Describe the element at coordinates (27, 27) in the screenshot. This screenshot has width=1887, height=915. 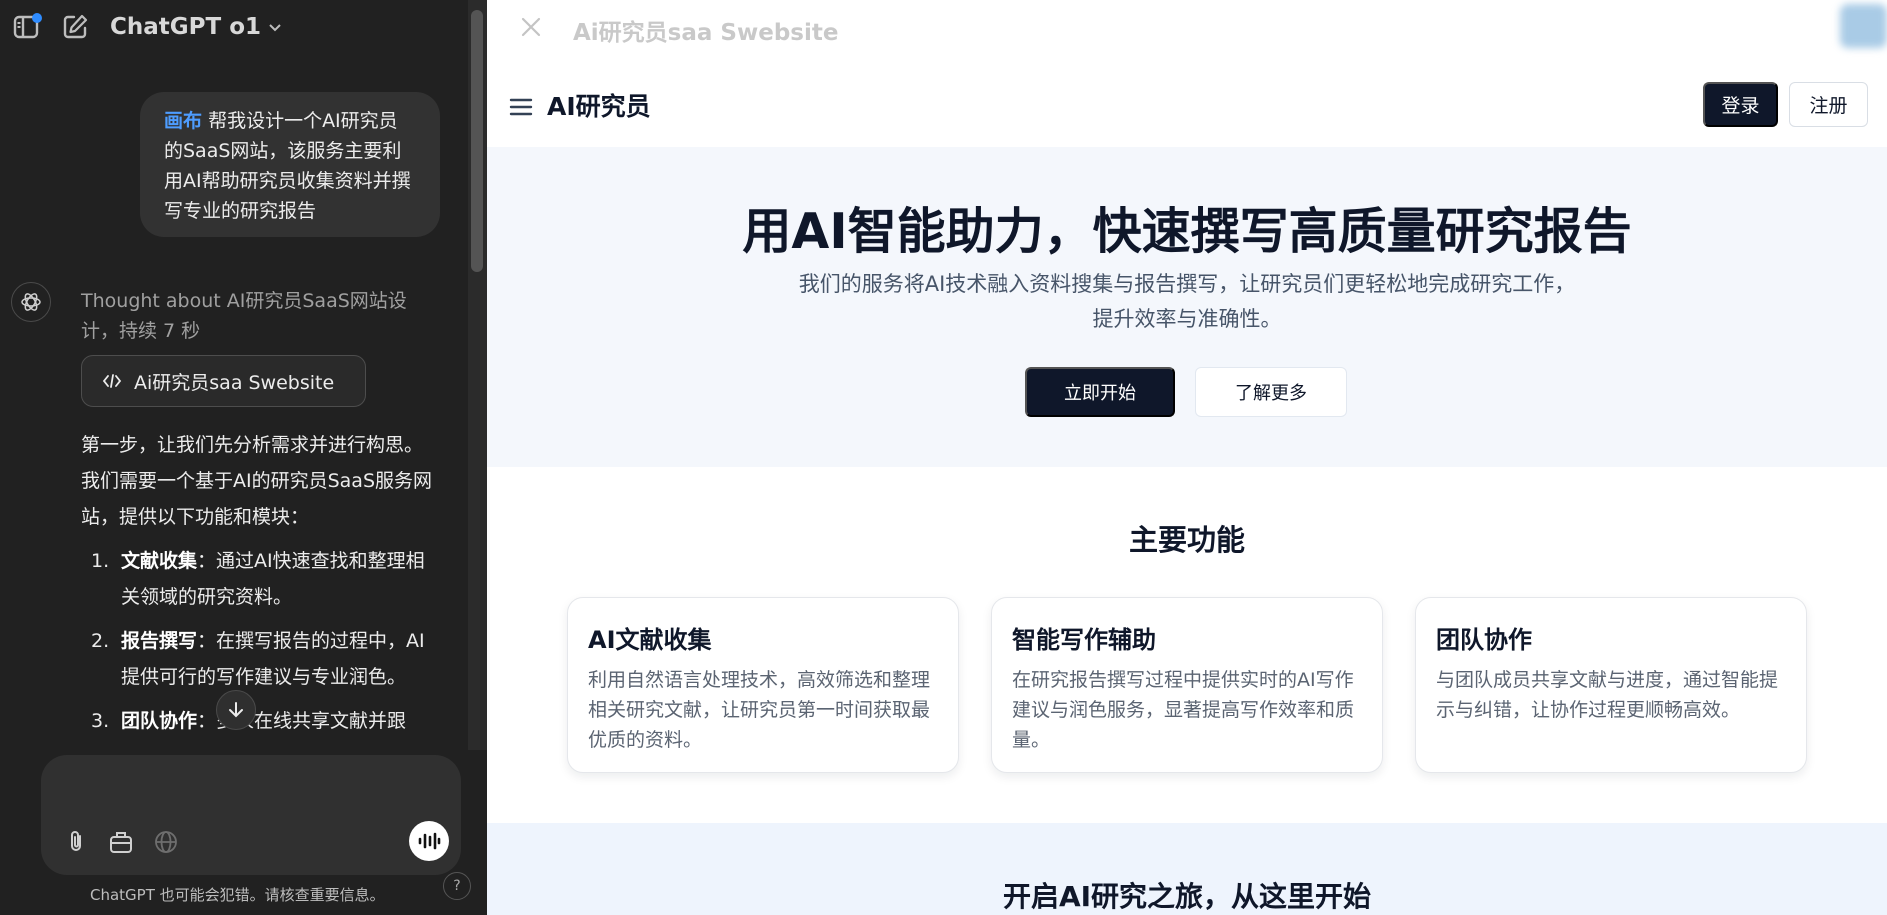
I see `sidebar-toggle-icon` at that location.